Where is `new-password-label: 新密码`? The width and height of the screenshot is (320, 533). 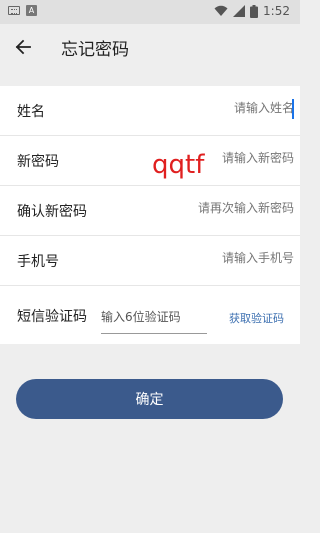 new-password-label: 新密码 is located at coordinates (38, 162).